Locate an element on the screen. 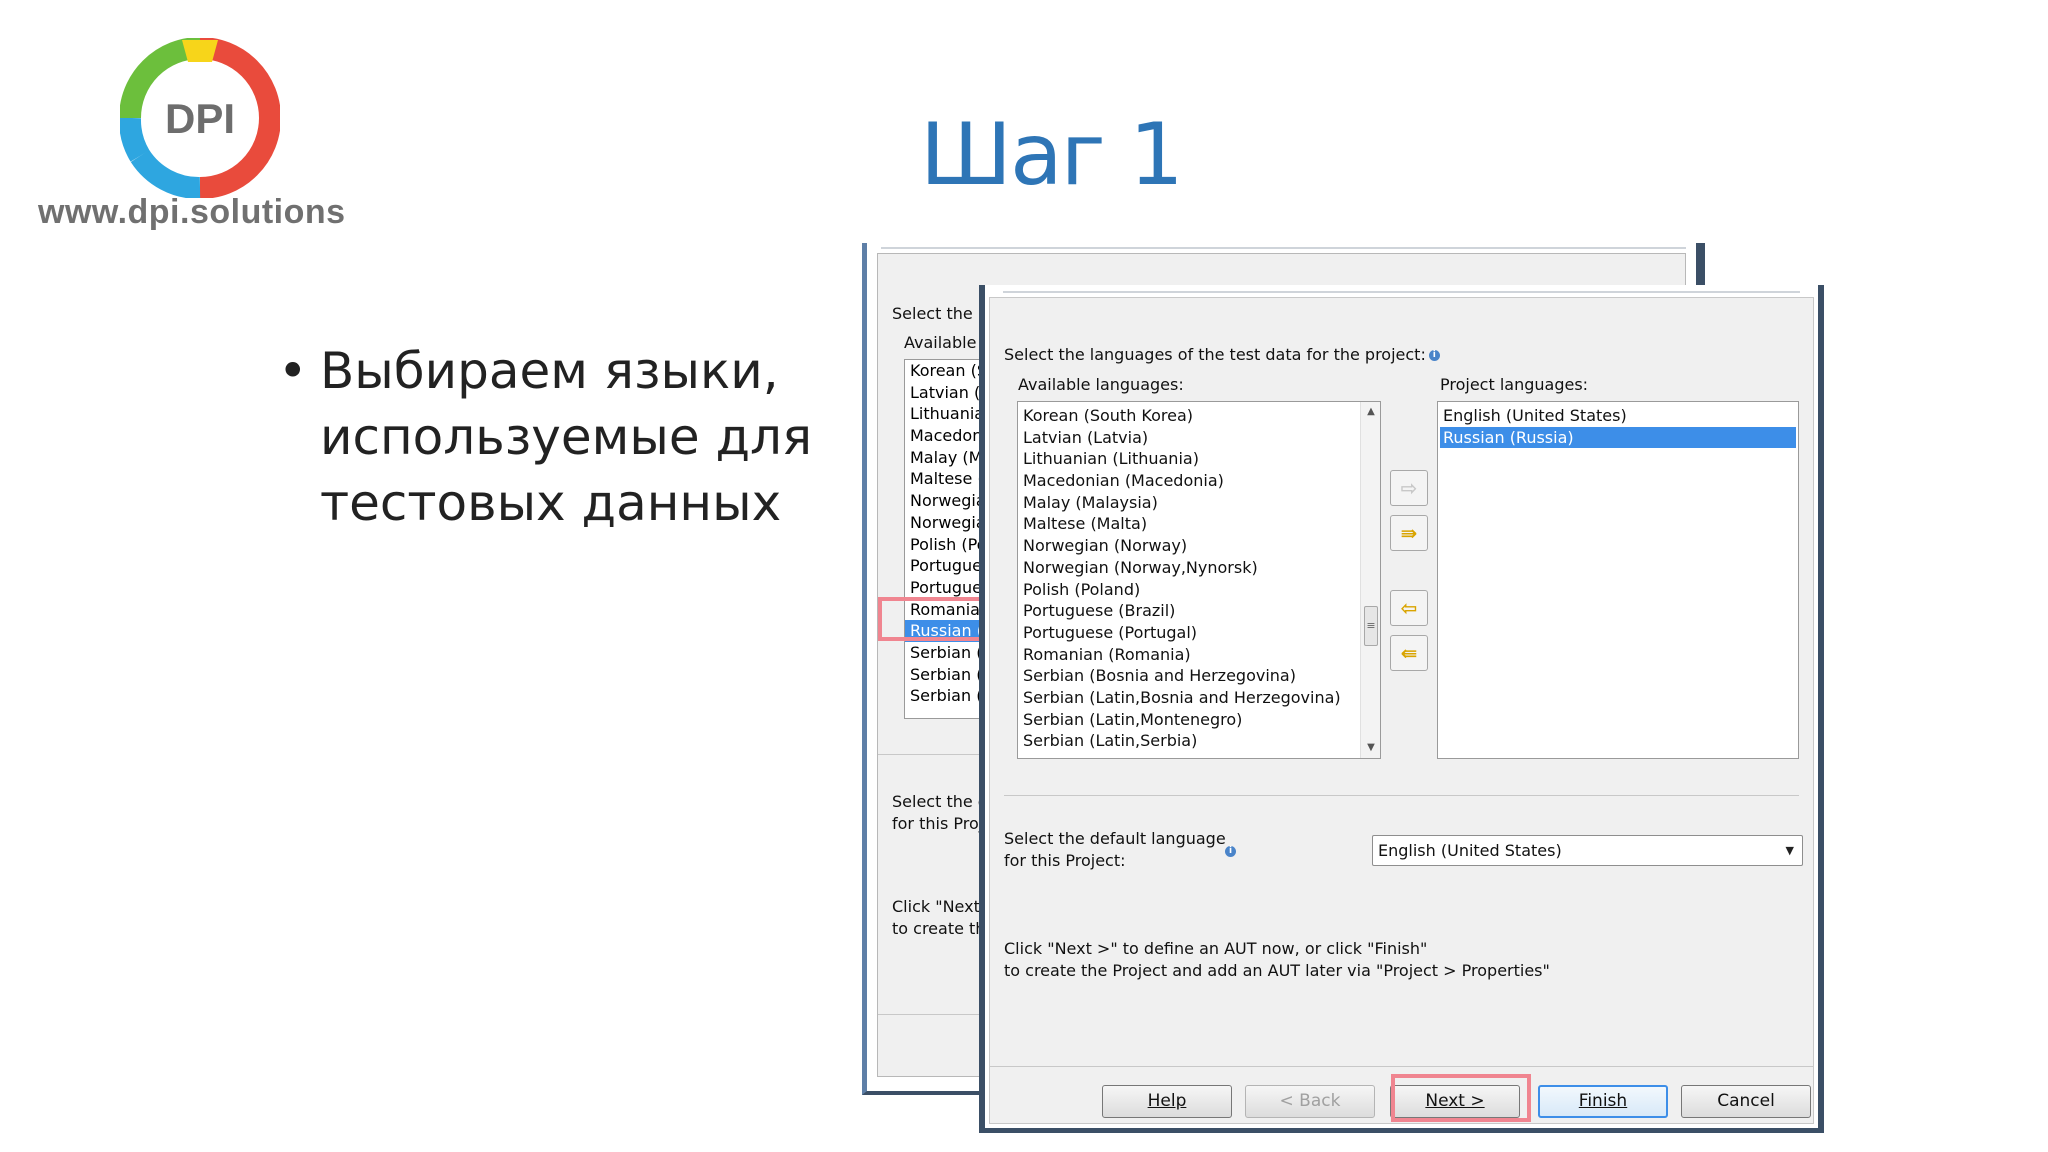 The image size is (2048, 1152). arrow-right-icon: ⇨ is located at coordinates (1409, 488).